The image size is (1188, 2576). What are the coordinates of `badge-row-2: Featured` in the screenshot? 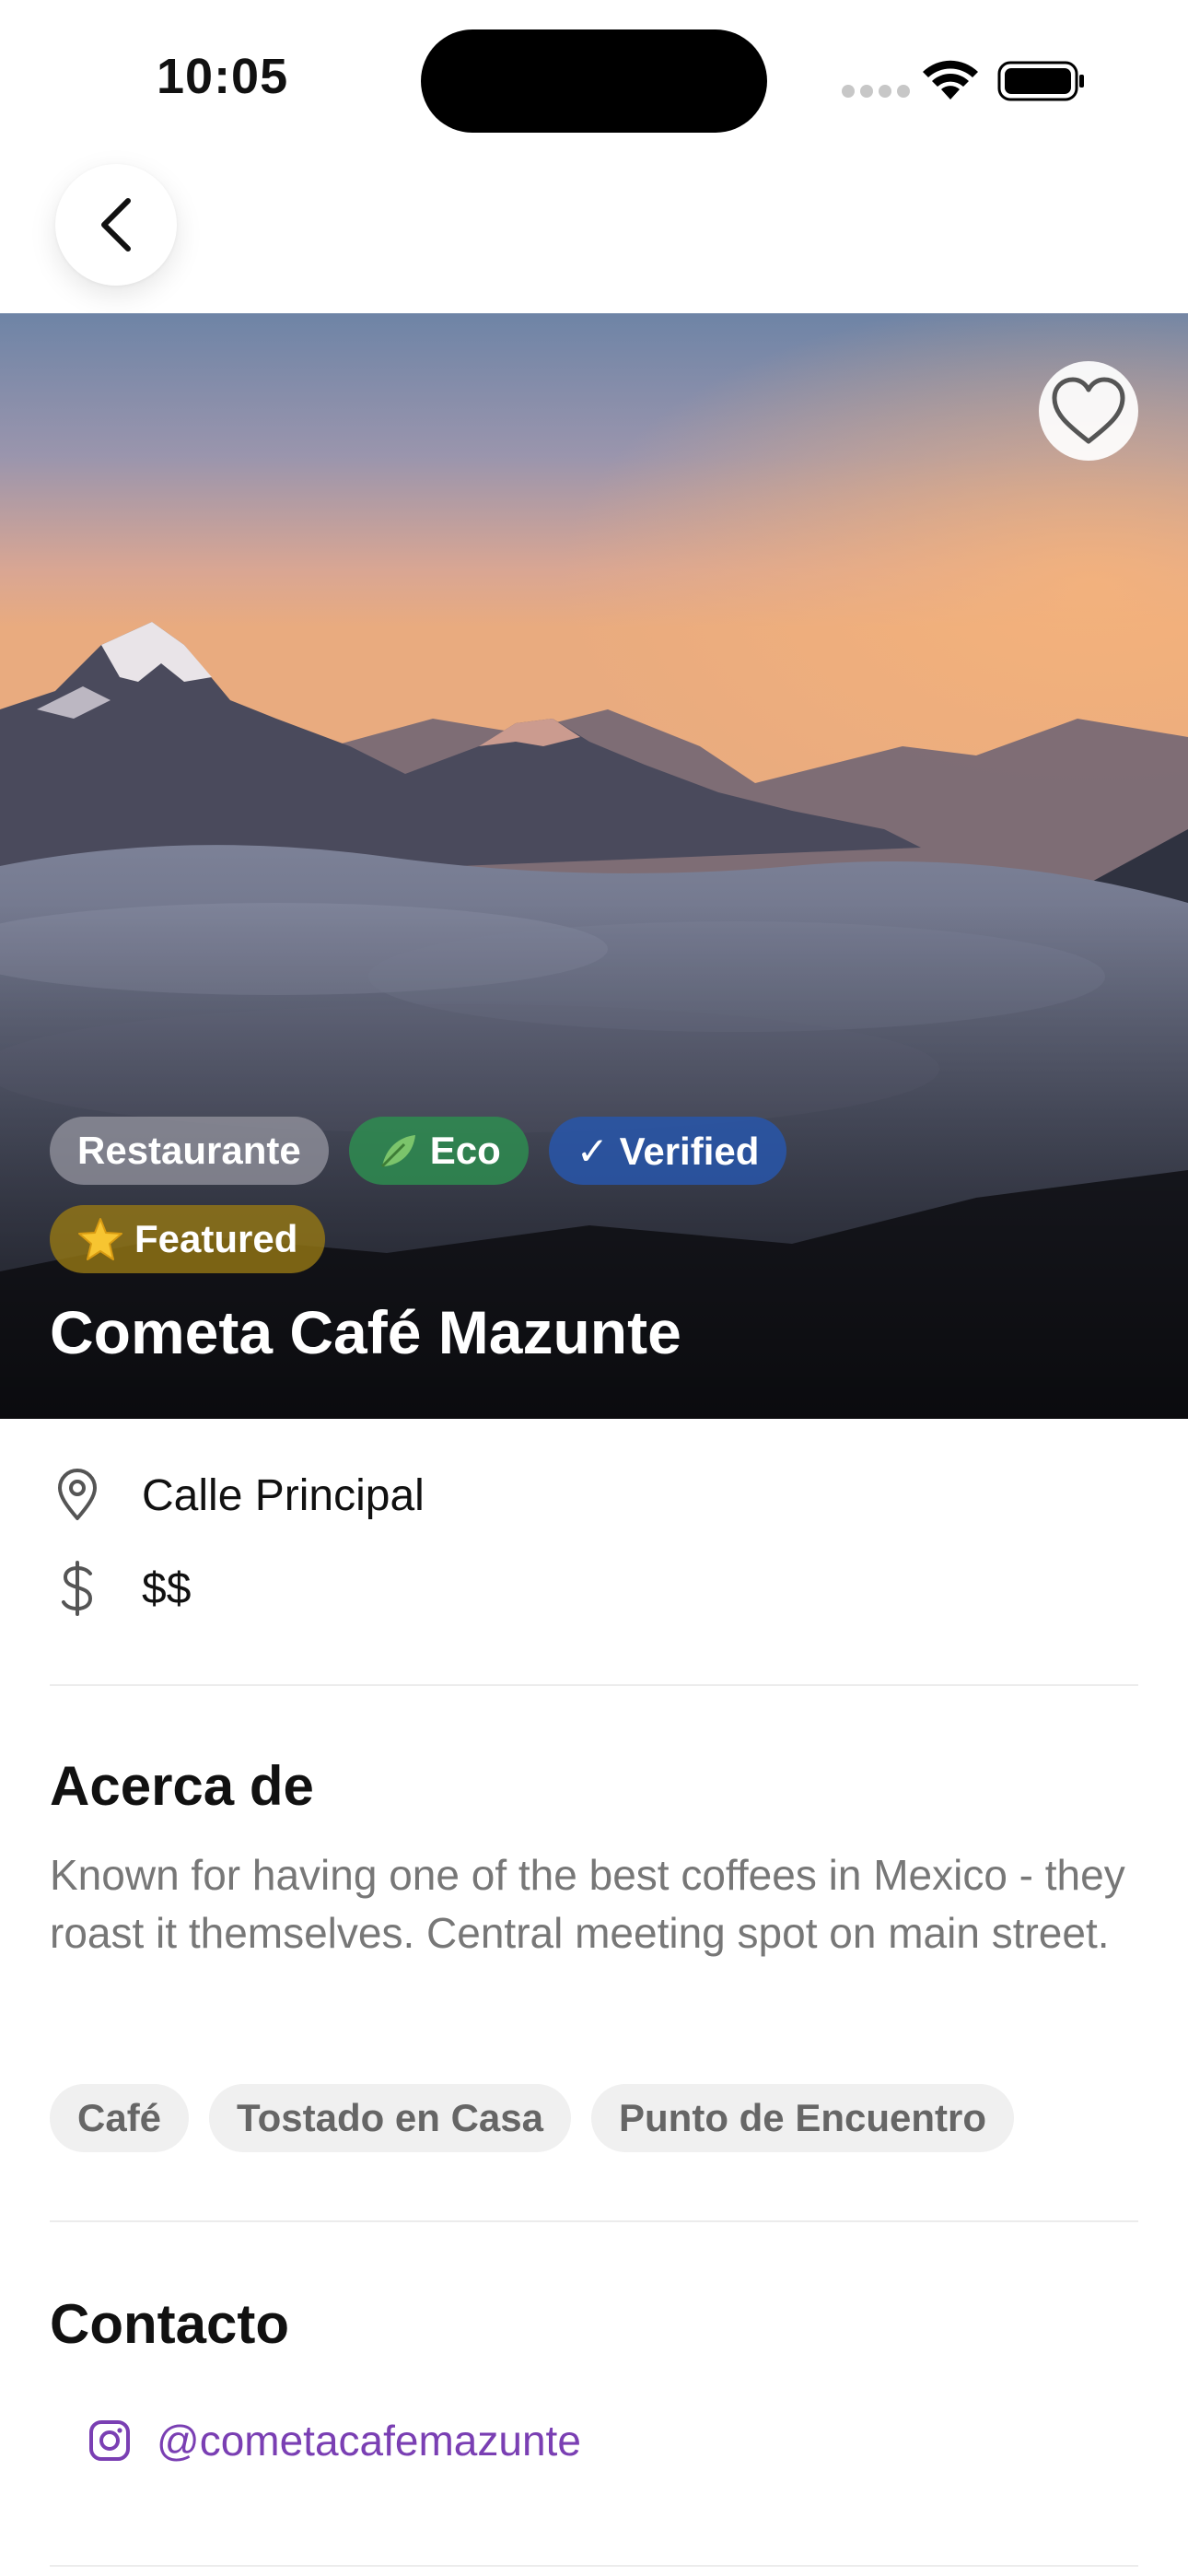 It's located at (188, 1239).